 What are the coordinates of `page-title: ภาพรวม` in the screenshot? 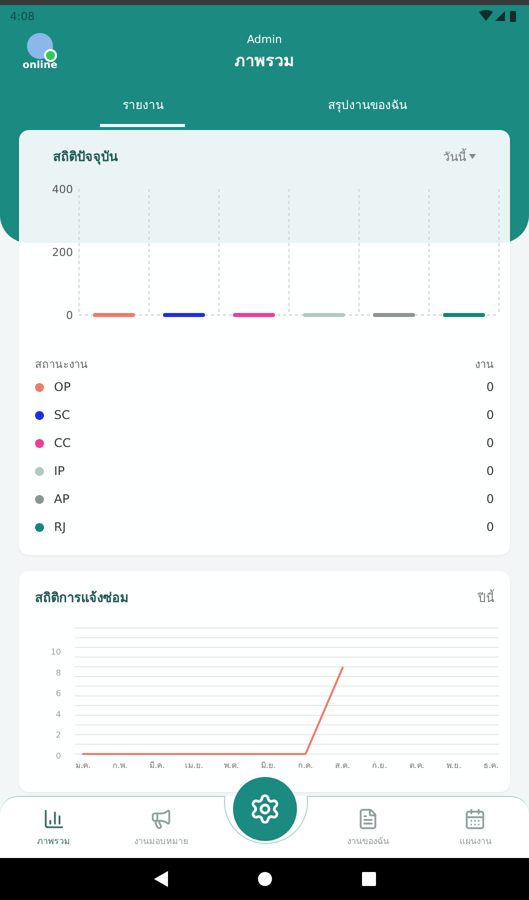 It's located at (264, 61).